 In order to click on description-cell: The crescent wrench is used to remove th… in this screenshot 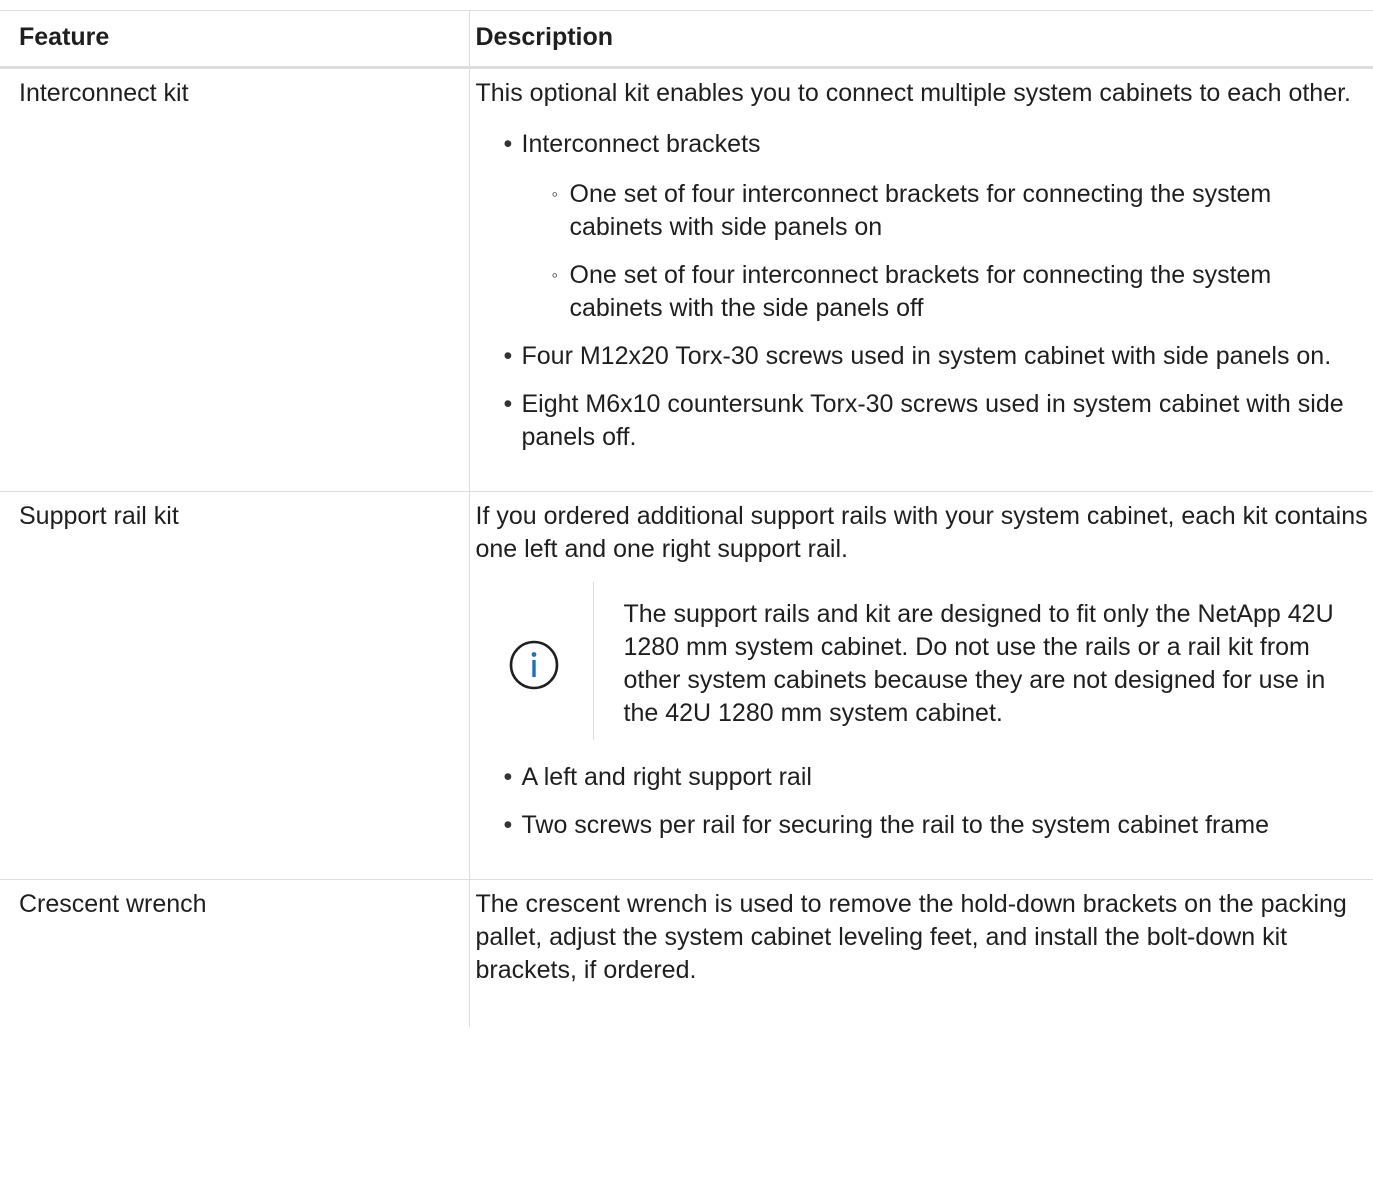, I will do `click(920, 953)`.